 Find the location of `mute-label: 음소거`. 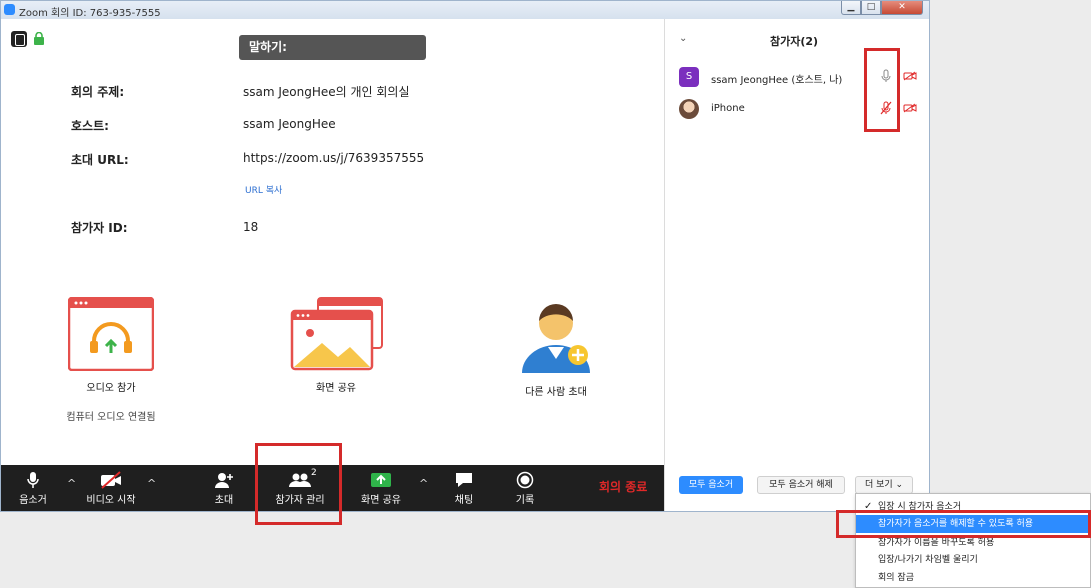

mute-label: 음소거 is located at coordinates (33, 500).